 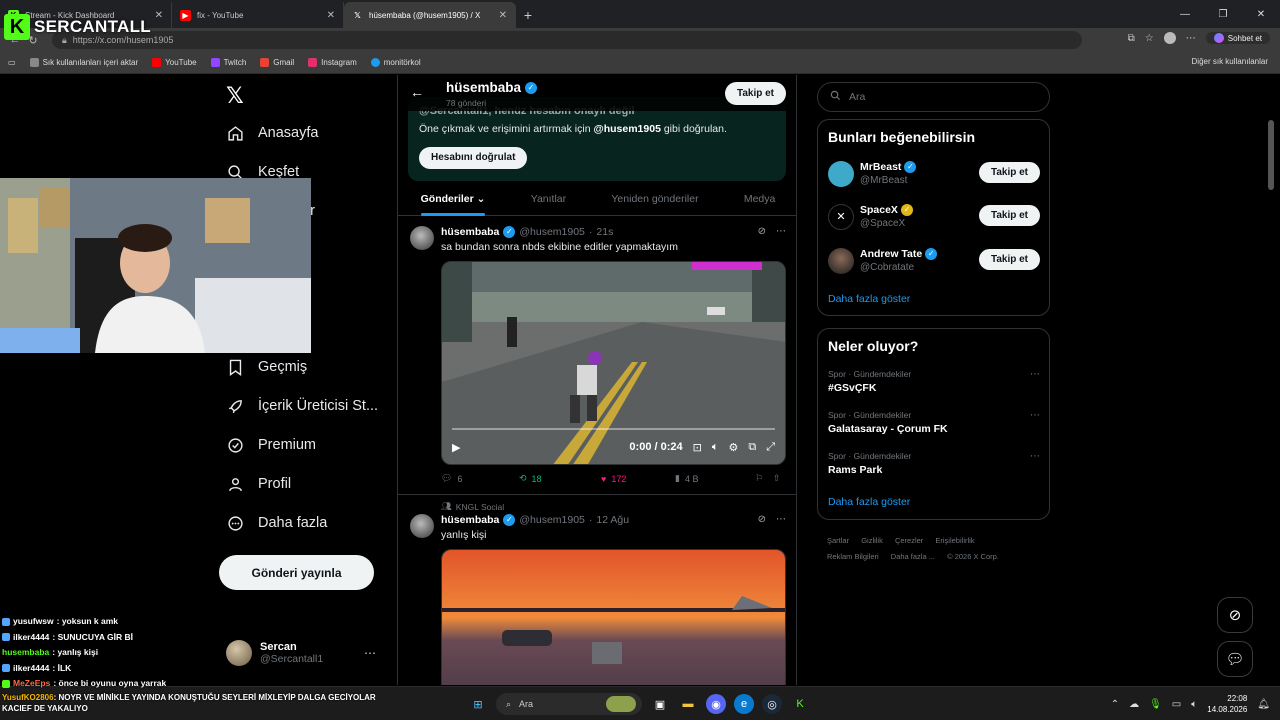 What do you see at coordinates (417, 92) in the screenshot?
I see `back-arrow-icon: ←` at bounding box center [417, 92].